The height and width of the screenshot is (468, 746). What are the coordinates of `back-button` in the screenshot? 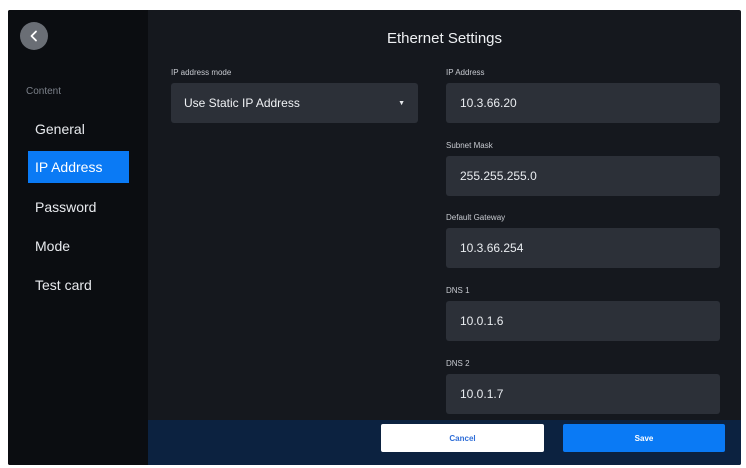 It's located at (34, 36).